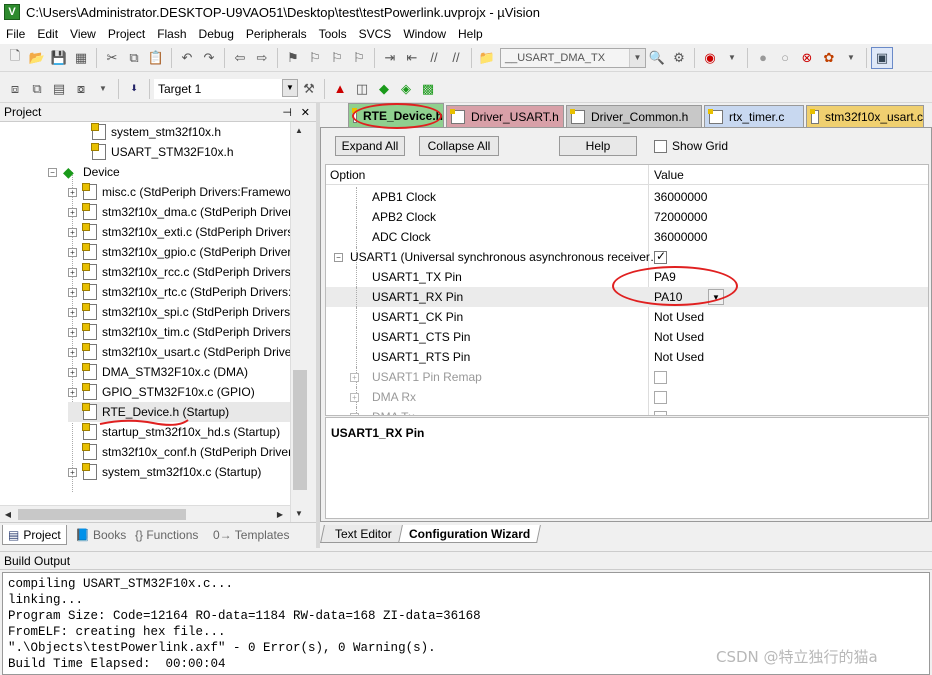 The image size is (932, 675). I want to click on scroll-up-icon: ▲, so click(299, 130).